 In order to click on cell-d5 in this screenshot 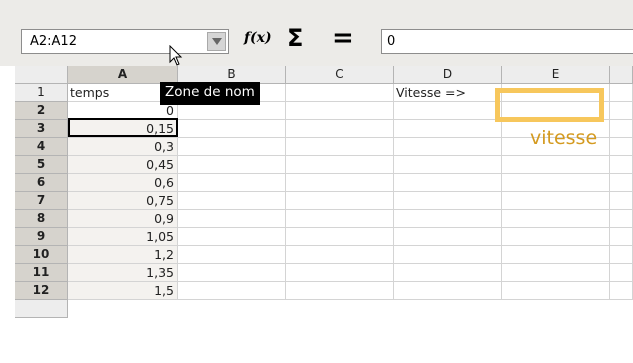, I will do `click(448, 165)`.